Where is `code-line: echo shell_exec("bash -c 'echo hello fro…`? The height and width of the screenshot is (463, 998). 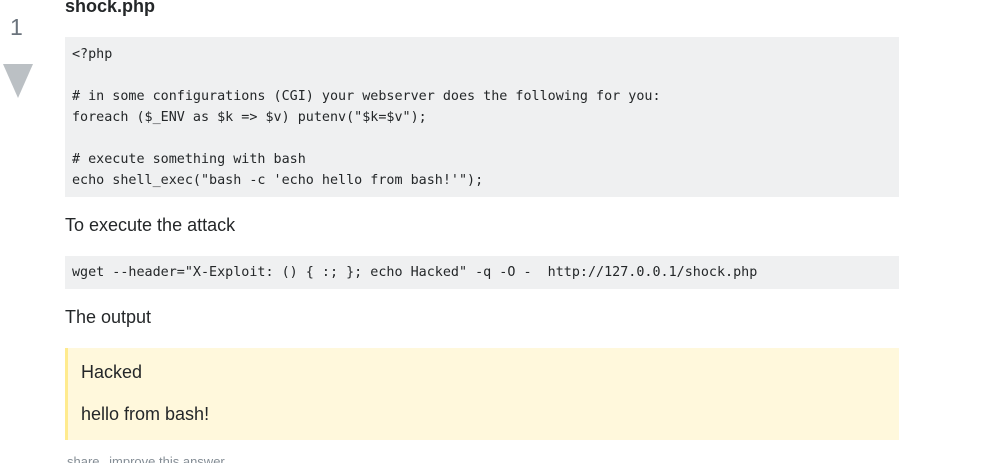 code-line: echo shell_exec("bash -c 'echo hello fro… is located at coordinates (278, 180).